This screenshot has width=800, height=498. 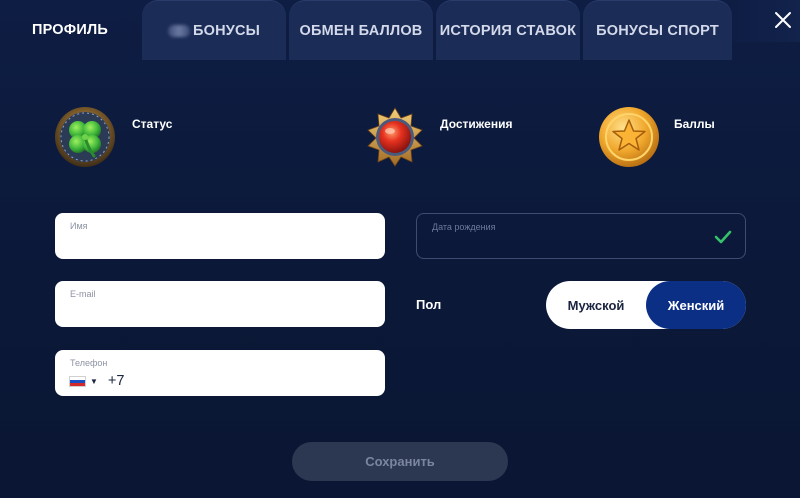 I want to click on email-input, so click(x=220, y=311).